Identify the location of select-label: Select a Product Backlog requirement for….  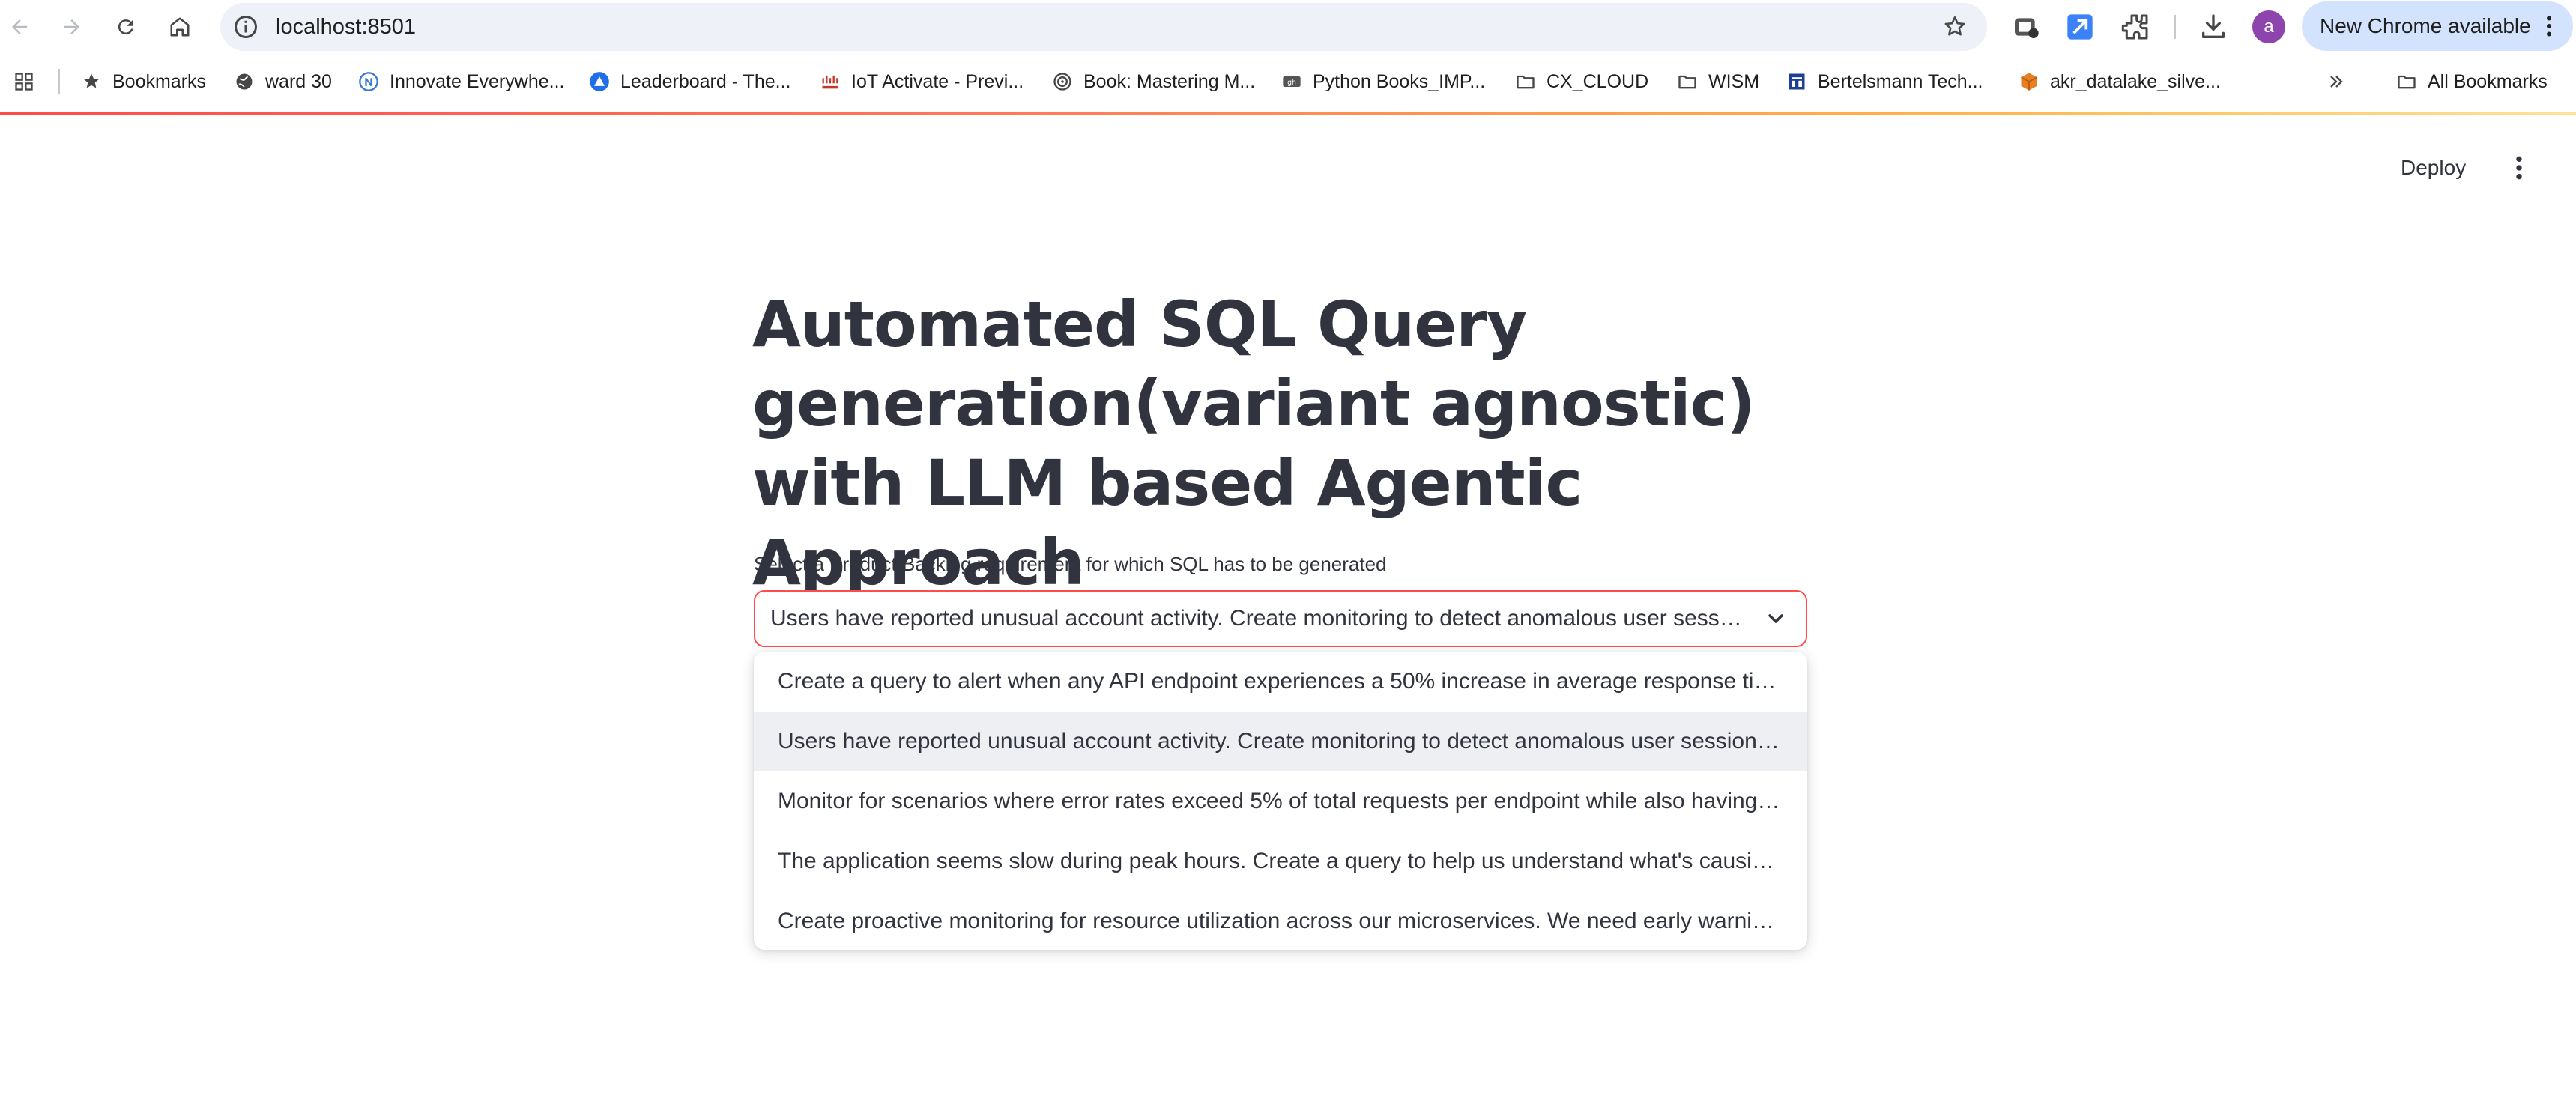
(1070, 564).